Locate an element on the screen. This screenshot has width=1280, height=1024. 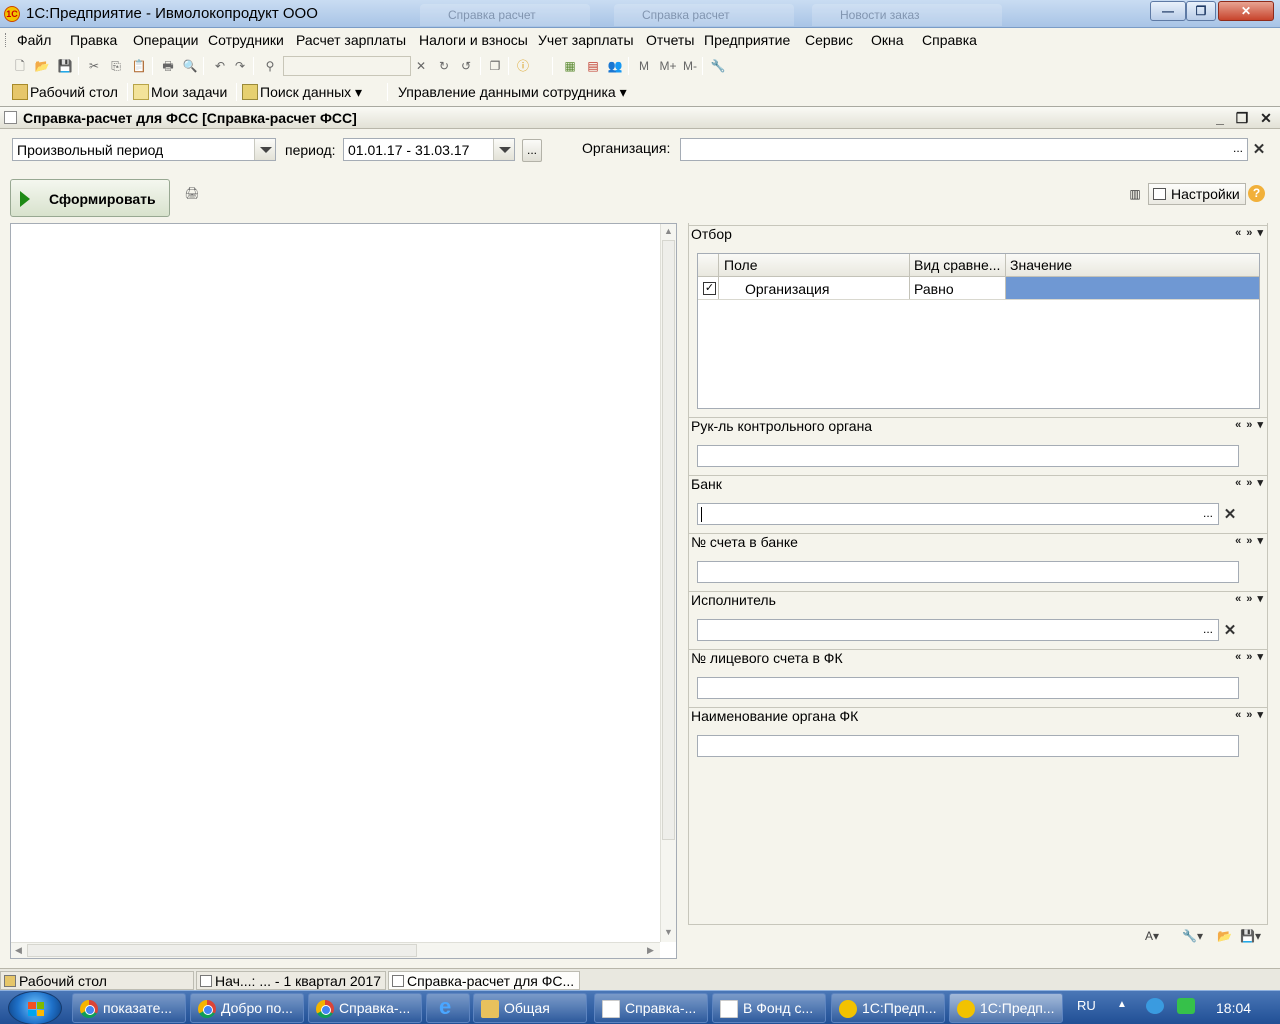
text-format-icon: A▾ is located at coordinates (1152, 938).